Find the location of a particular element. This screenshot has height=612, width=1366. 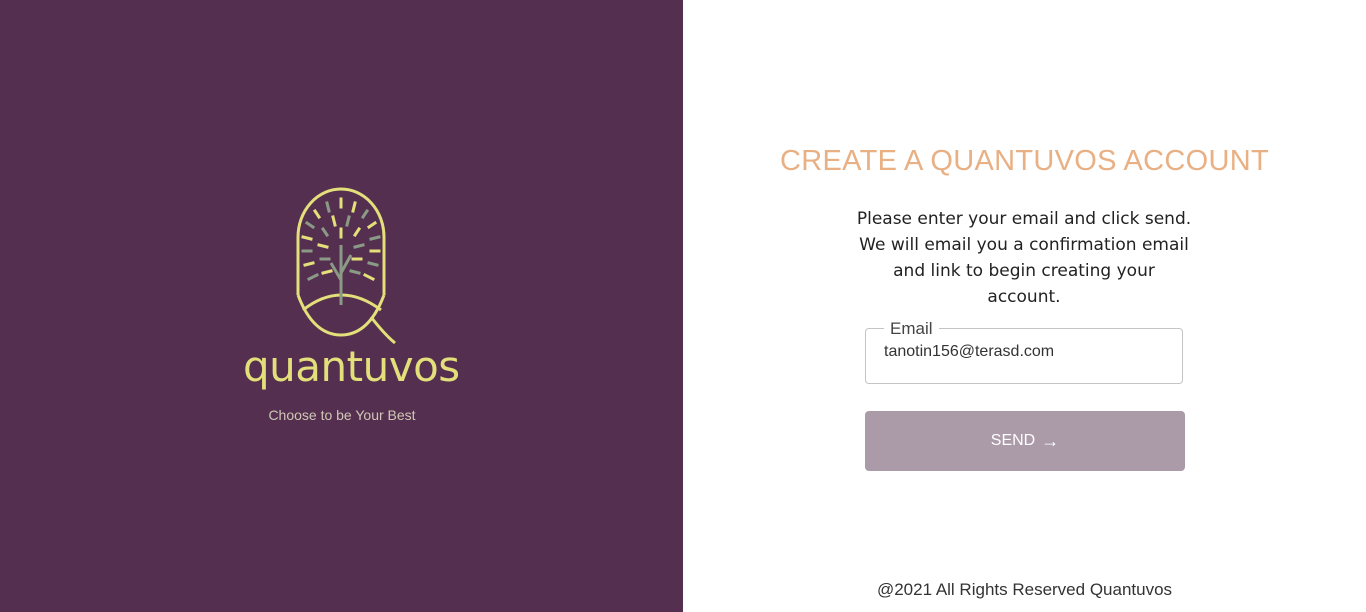

email-input is located at coordinates (1024, 352).